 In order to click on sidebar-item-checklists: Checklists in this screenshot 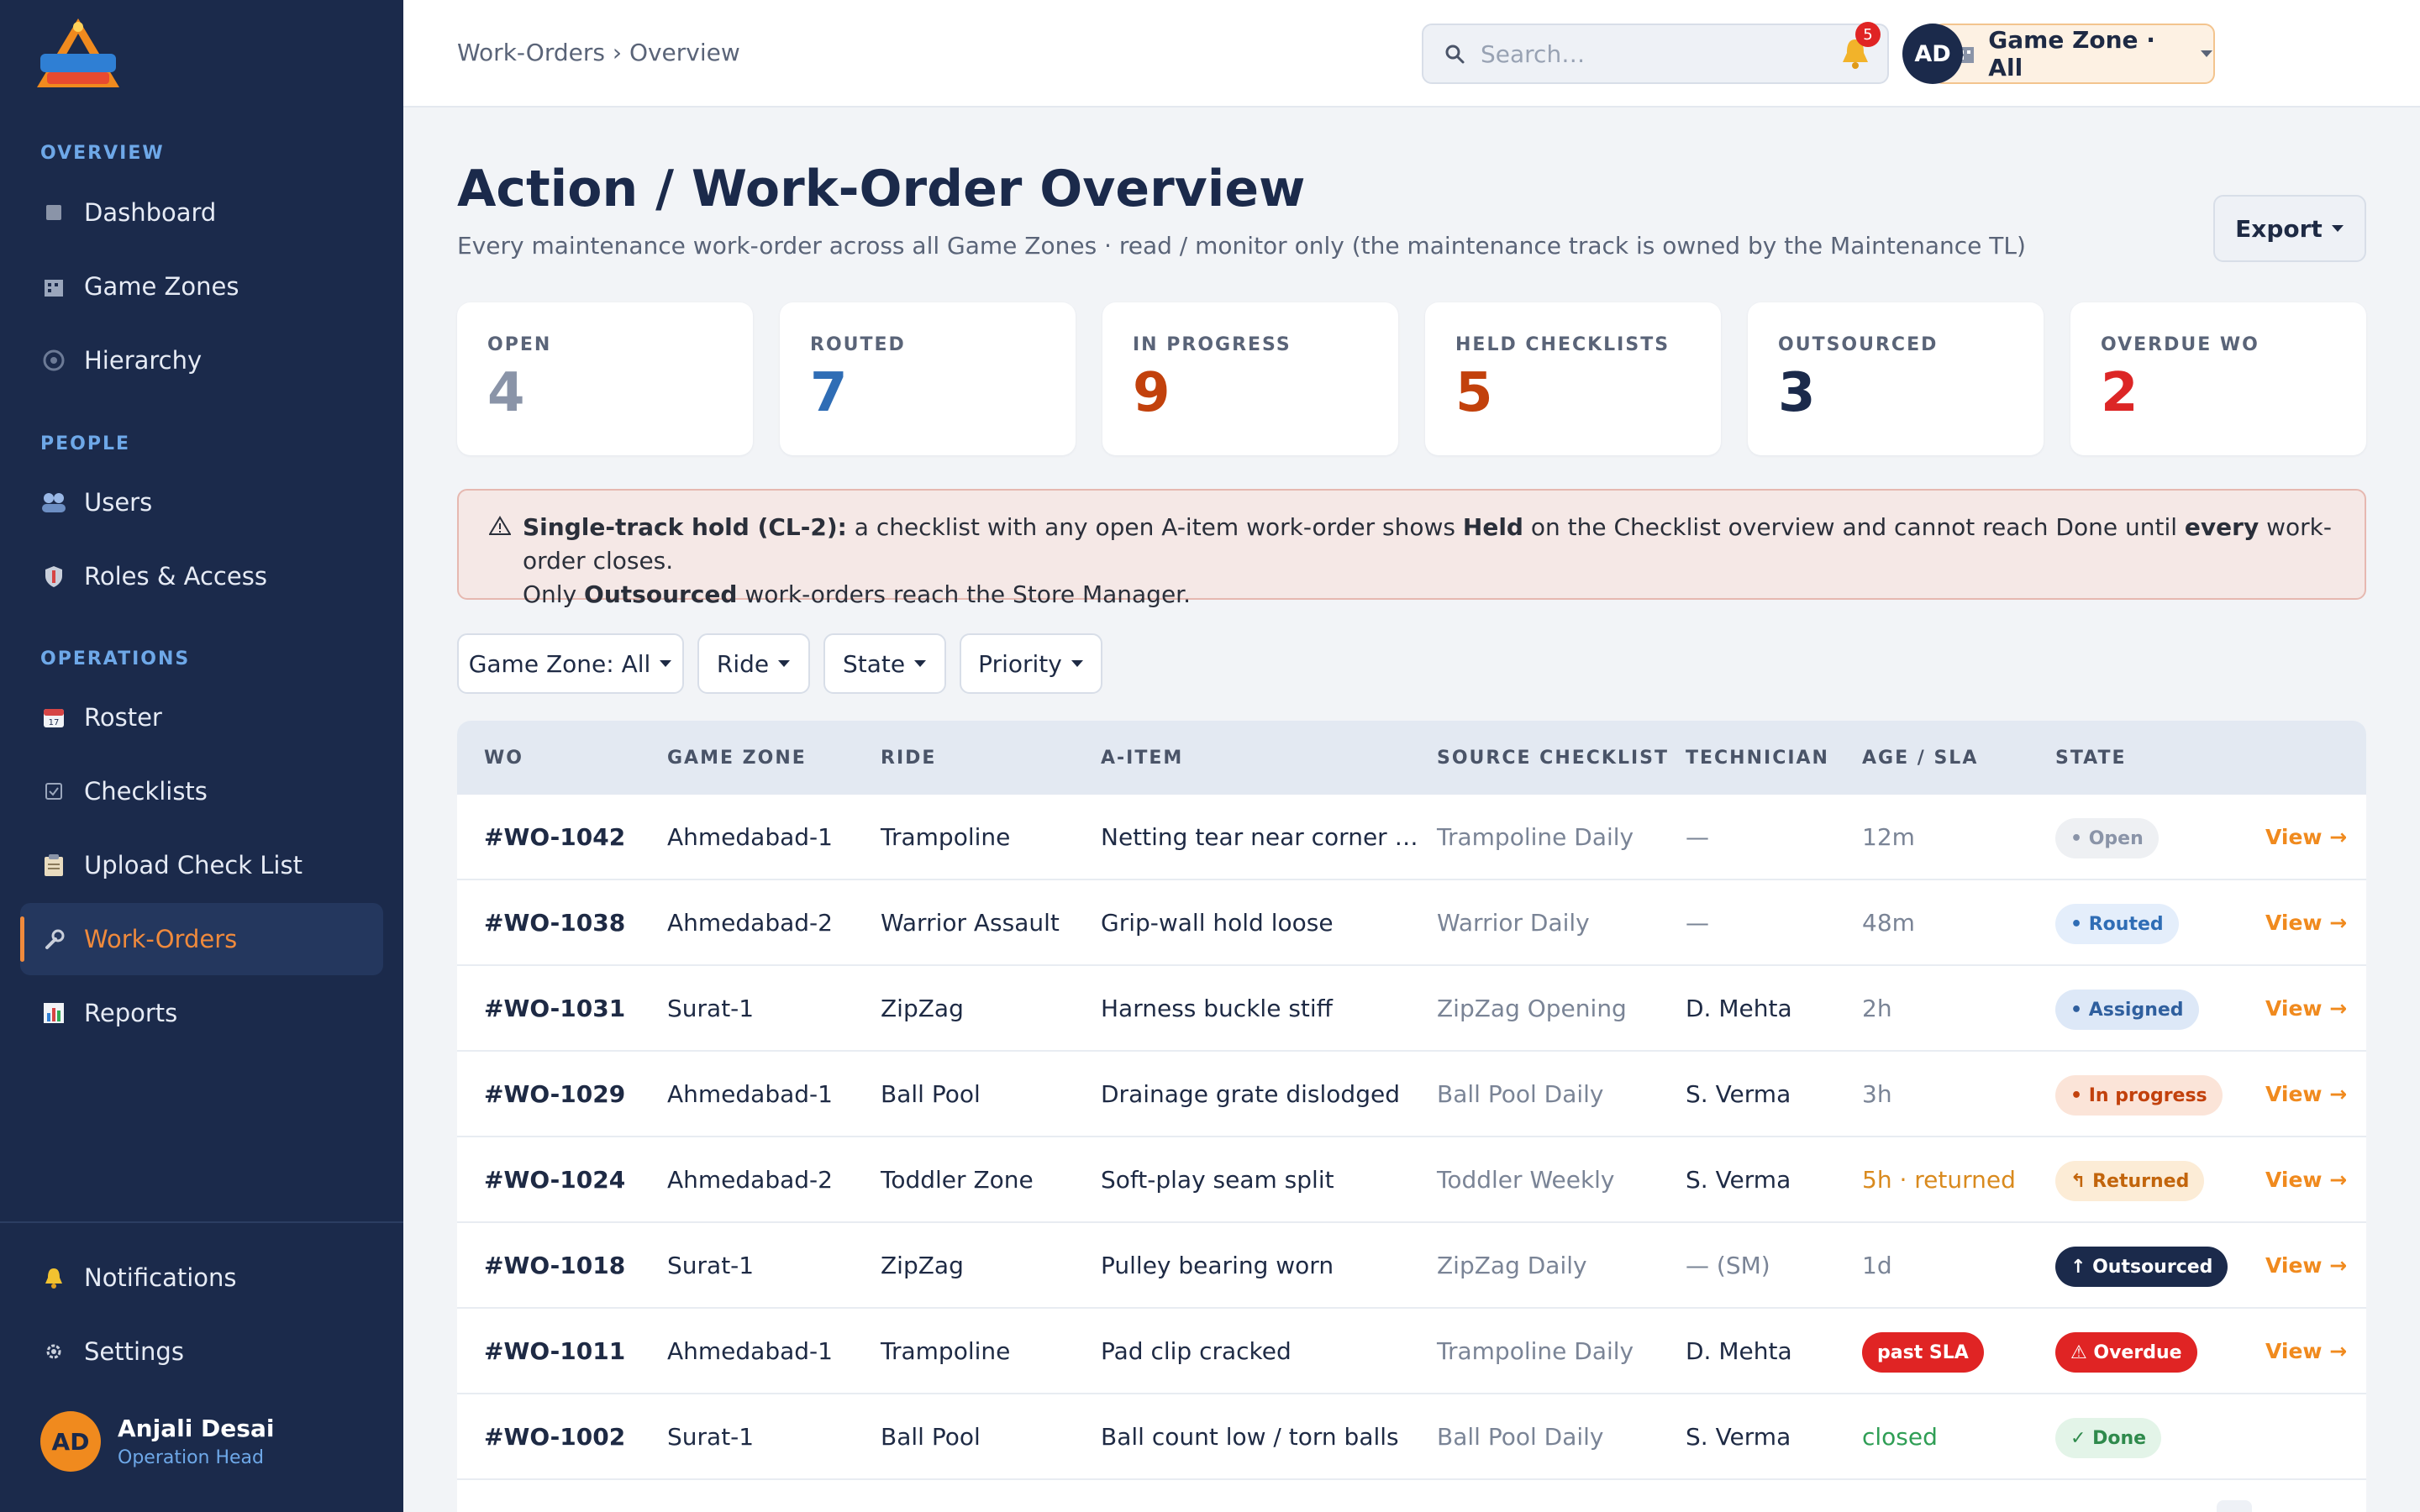, I will do `click(202, 791)`.